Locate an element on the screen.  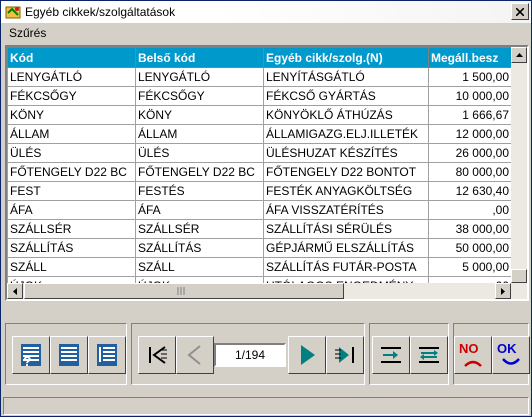
cell-belso-kod: FÉKCSŐGY is located at coordinates (199, 96).